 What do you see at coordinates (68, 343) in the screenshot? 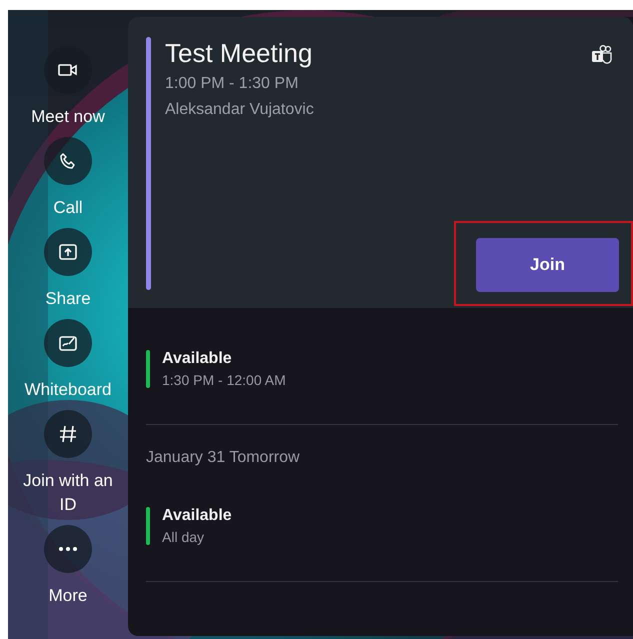
I see `whiteboard-icon` at bounding box center [68, 343].